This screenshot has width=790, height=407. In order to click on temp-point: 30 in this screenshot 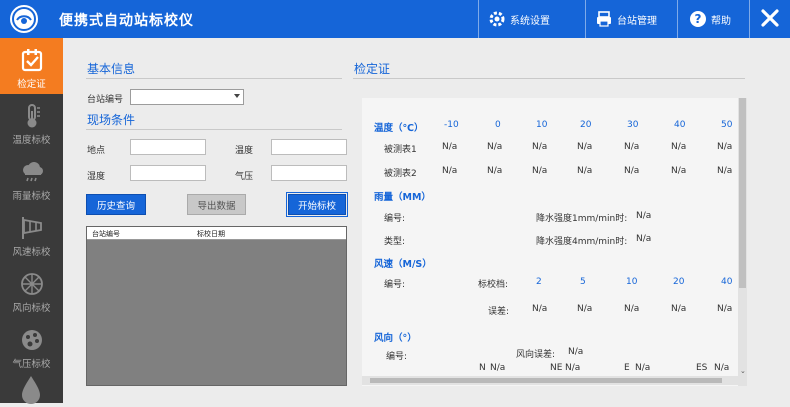, I will do `click(633, 125)`.